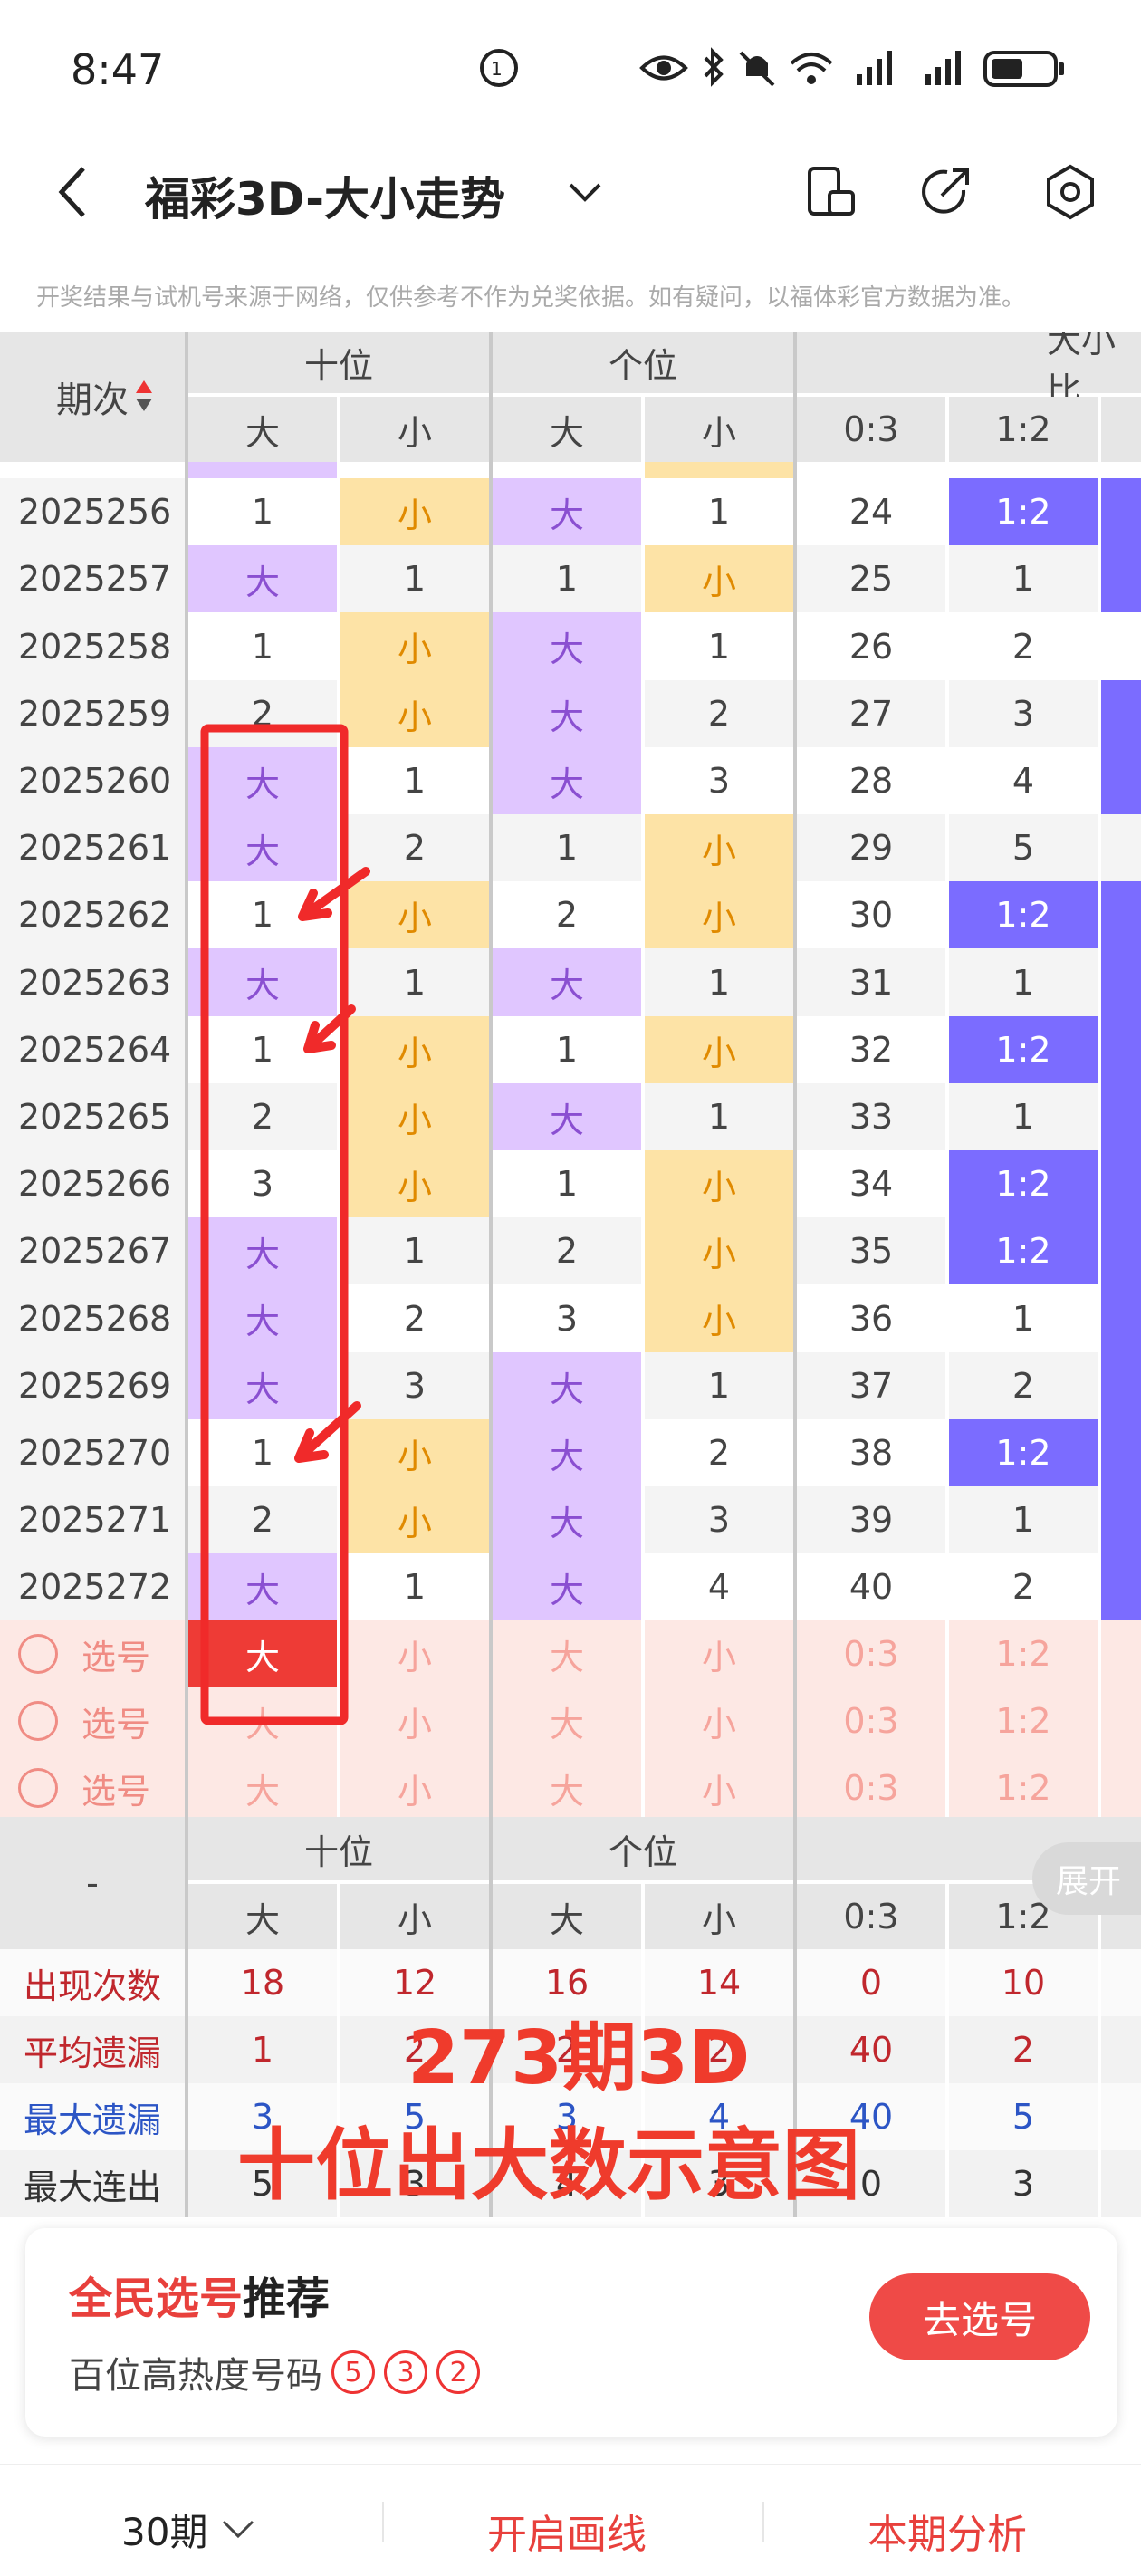 The width and height of the screenshot is (1141, 2576). I want to click on table-cell: 33, so click(871, 1116).